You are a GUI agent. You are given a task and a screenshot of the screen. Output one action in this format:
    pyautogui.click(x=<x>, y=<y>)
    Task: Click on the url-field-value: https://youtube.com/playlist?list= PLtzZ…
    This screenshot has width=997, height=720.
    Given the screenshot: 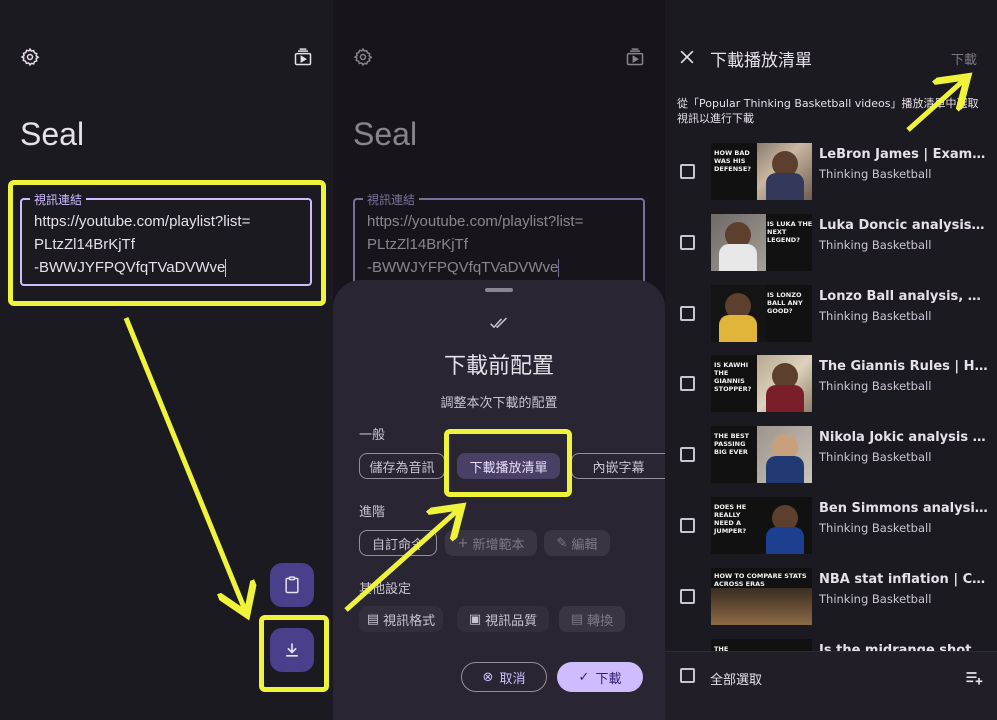 What is the action you would take?
    pyautogui.click(x=475, y=245)
    